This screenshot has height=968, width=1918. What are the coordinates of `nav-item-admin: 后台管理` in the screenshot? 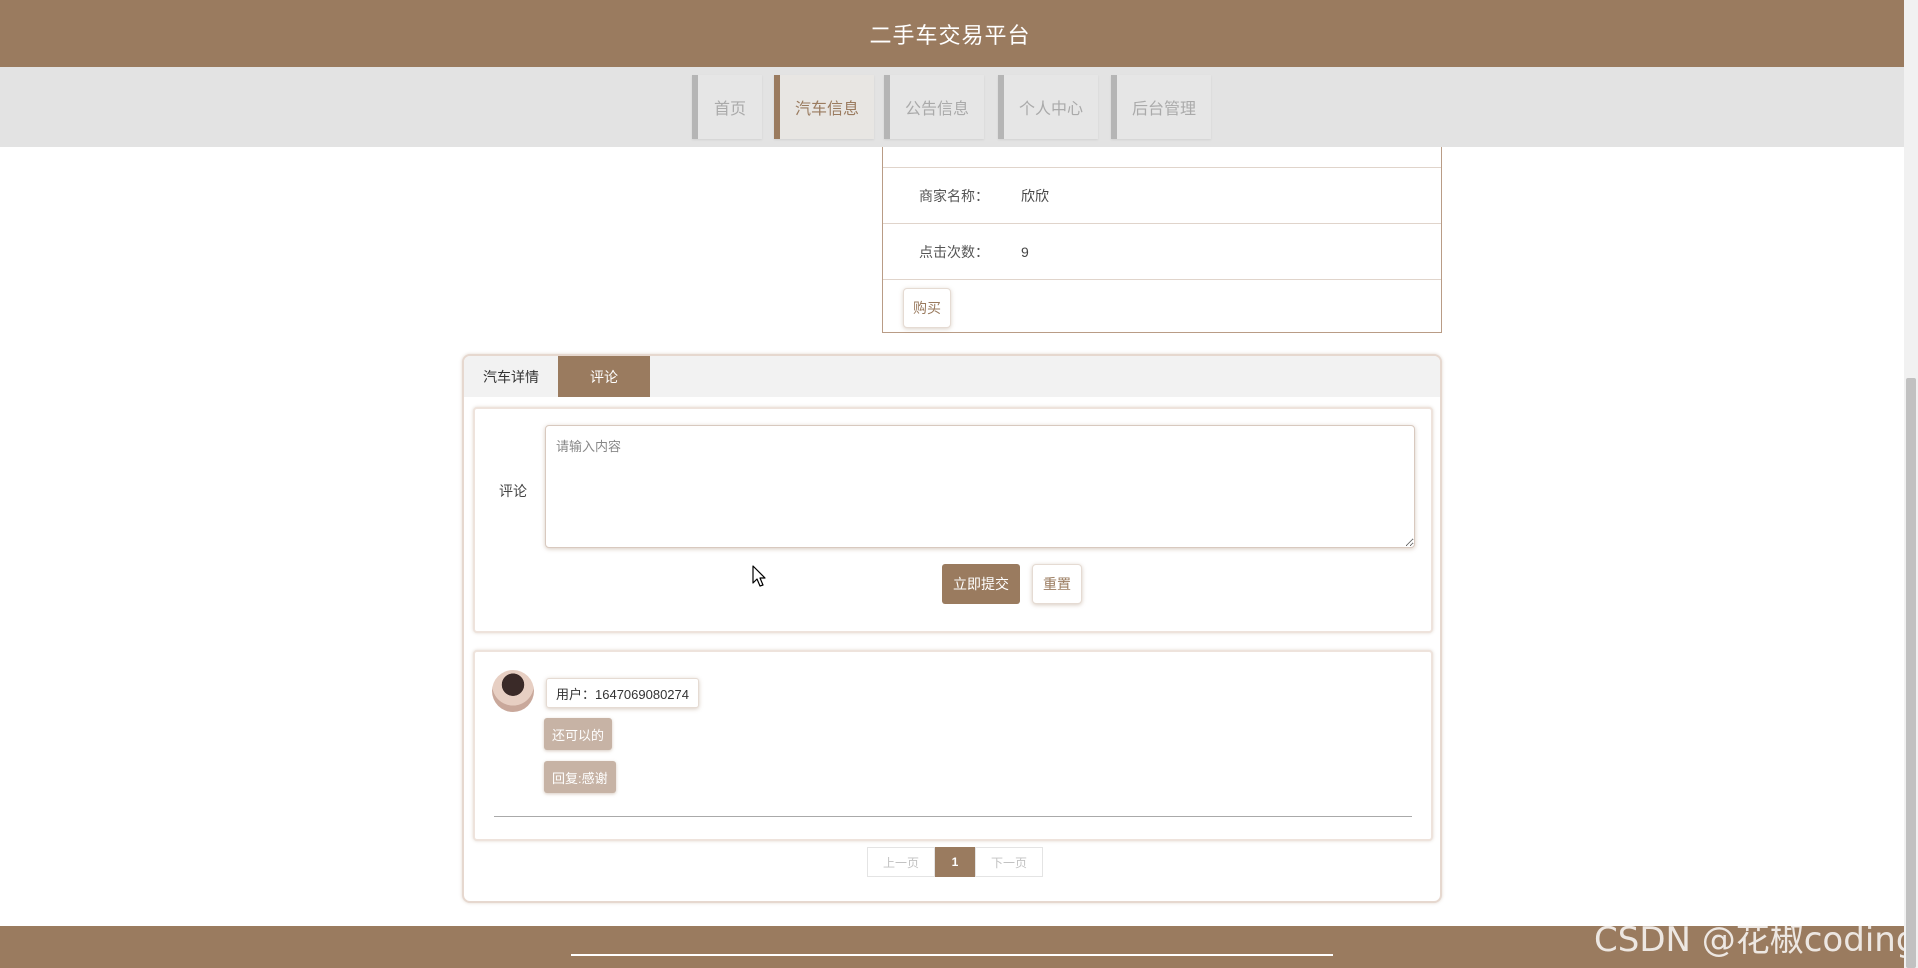 It's located at (1161, 107).